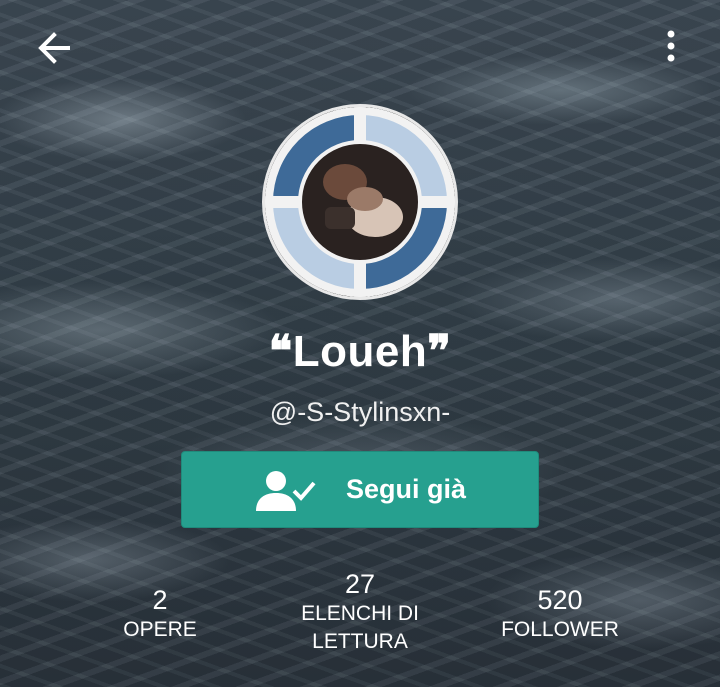 This screenshot has height=687, width=720. Describe the element at coordinates (360, 351) in the screenshot. I see `display-name: ❝Loueh❞` at that location.